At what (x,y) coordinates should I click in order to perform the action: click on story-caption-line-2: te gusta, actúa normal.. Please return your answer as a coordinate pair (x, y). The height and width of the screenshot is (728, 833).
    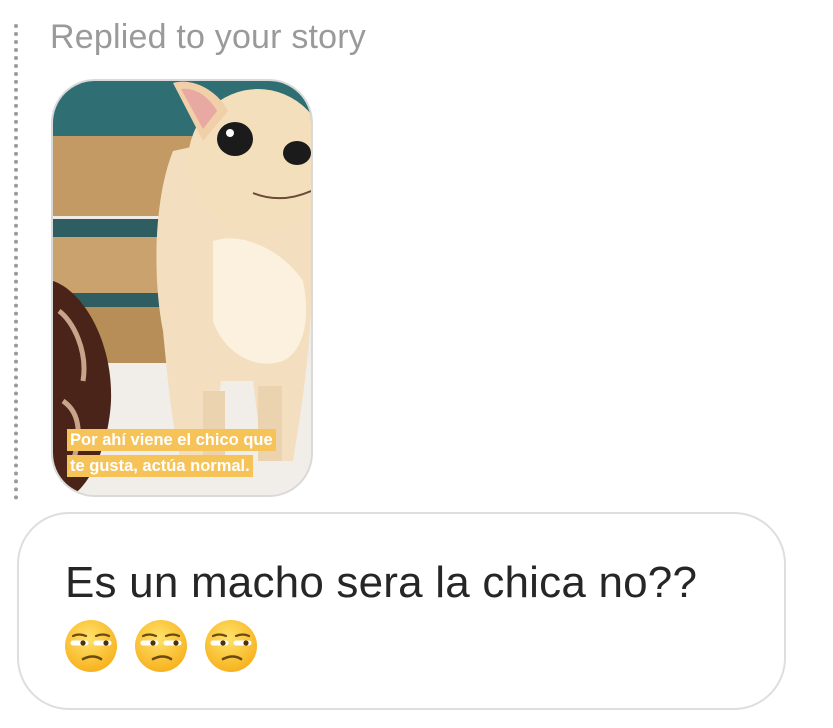
    Looking at the image, I should click on (160, 466).